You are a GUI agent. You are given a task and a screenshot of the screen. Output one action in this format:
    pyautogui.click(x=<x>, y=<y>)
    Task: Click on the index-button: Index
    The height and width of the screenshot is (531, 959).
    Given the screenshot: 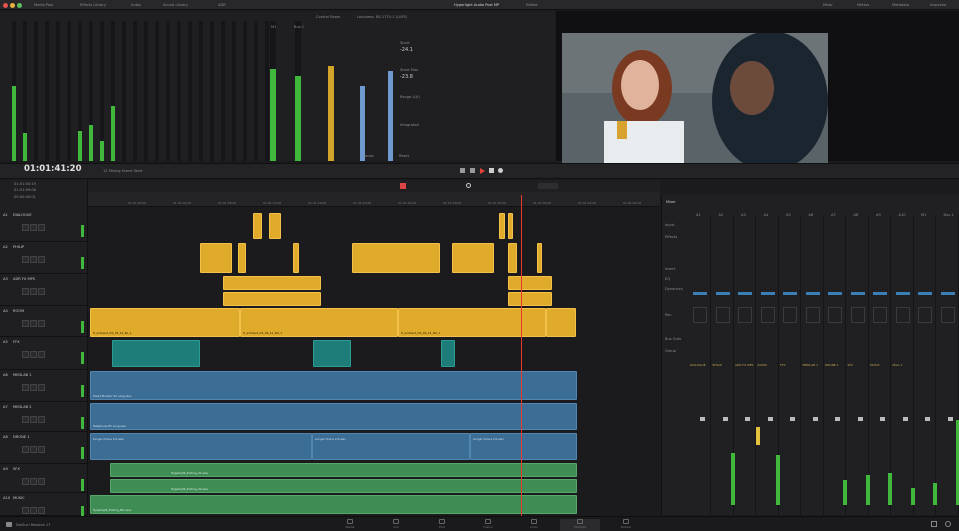 What is the action you would take?
    pyautogui.click(x=136, y=5)
    